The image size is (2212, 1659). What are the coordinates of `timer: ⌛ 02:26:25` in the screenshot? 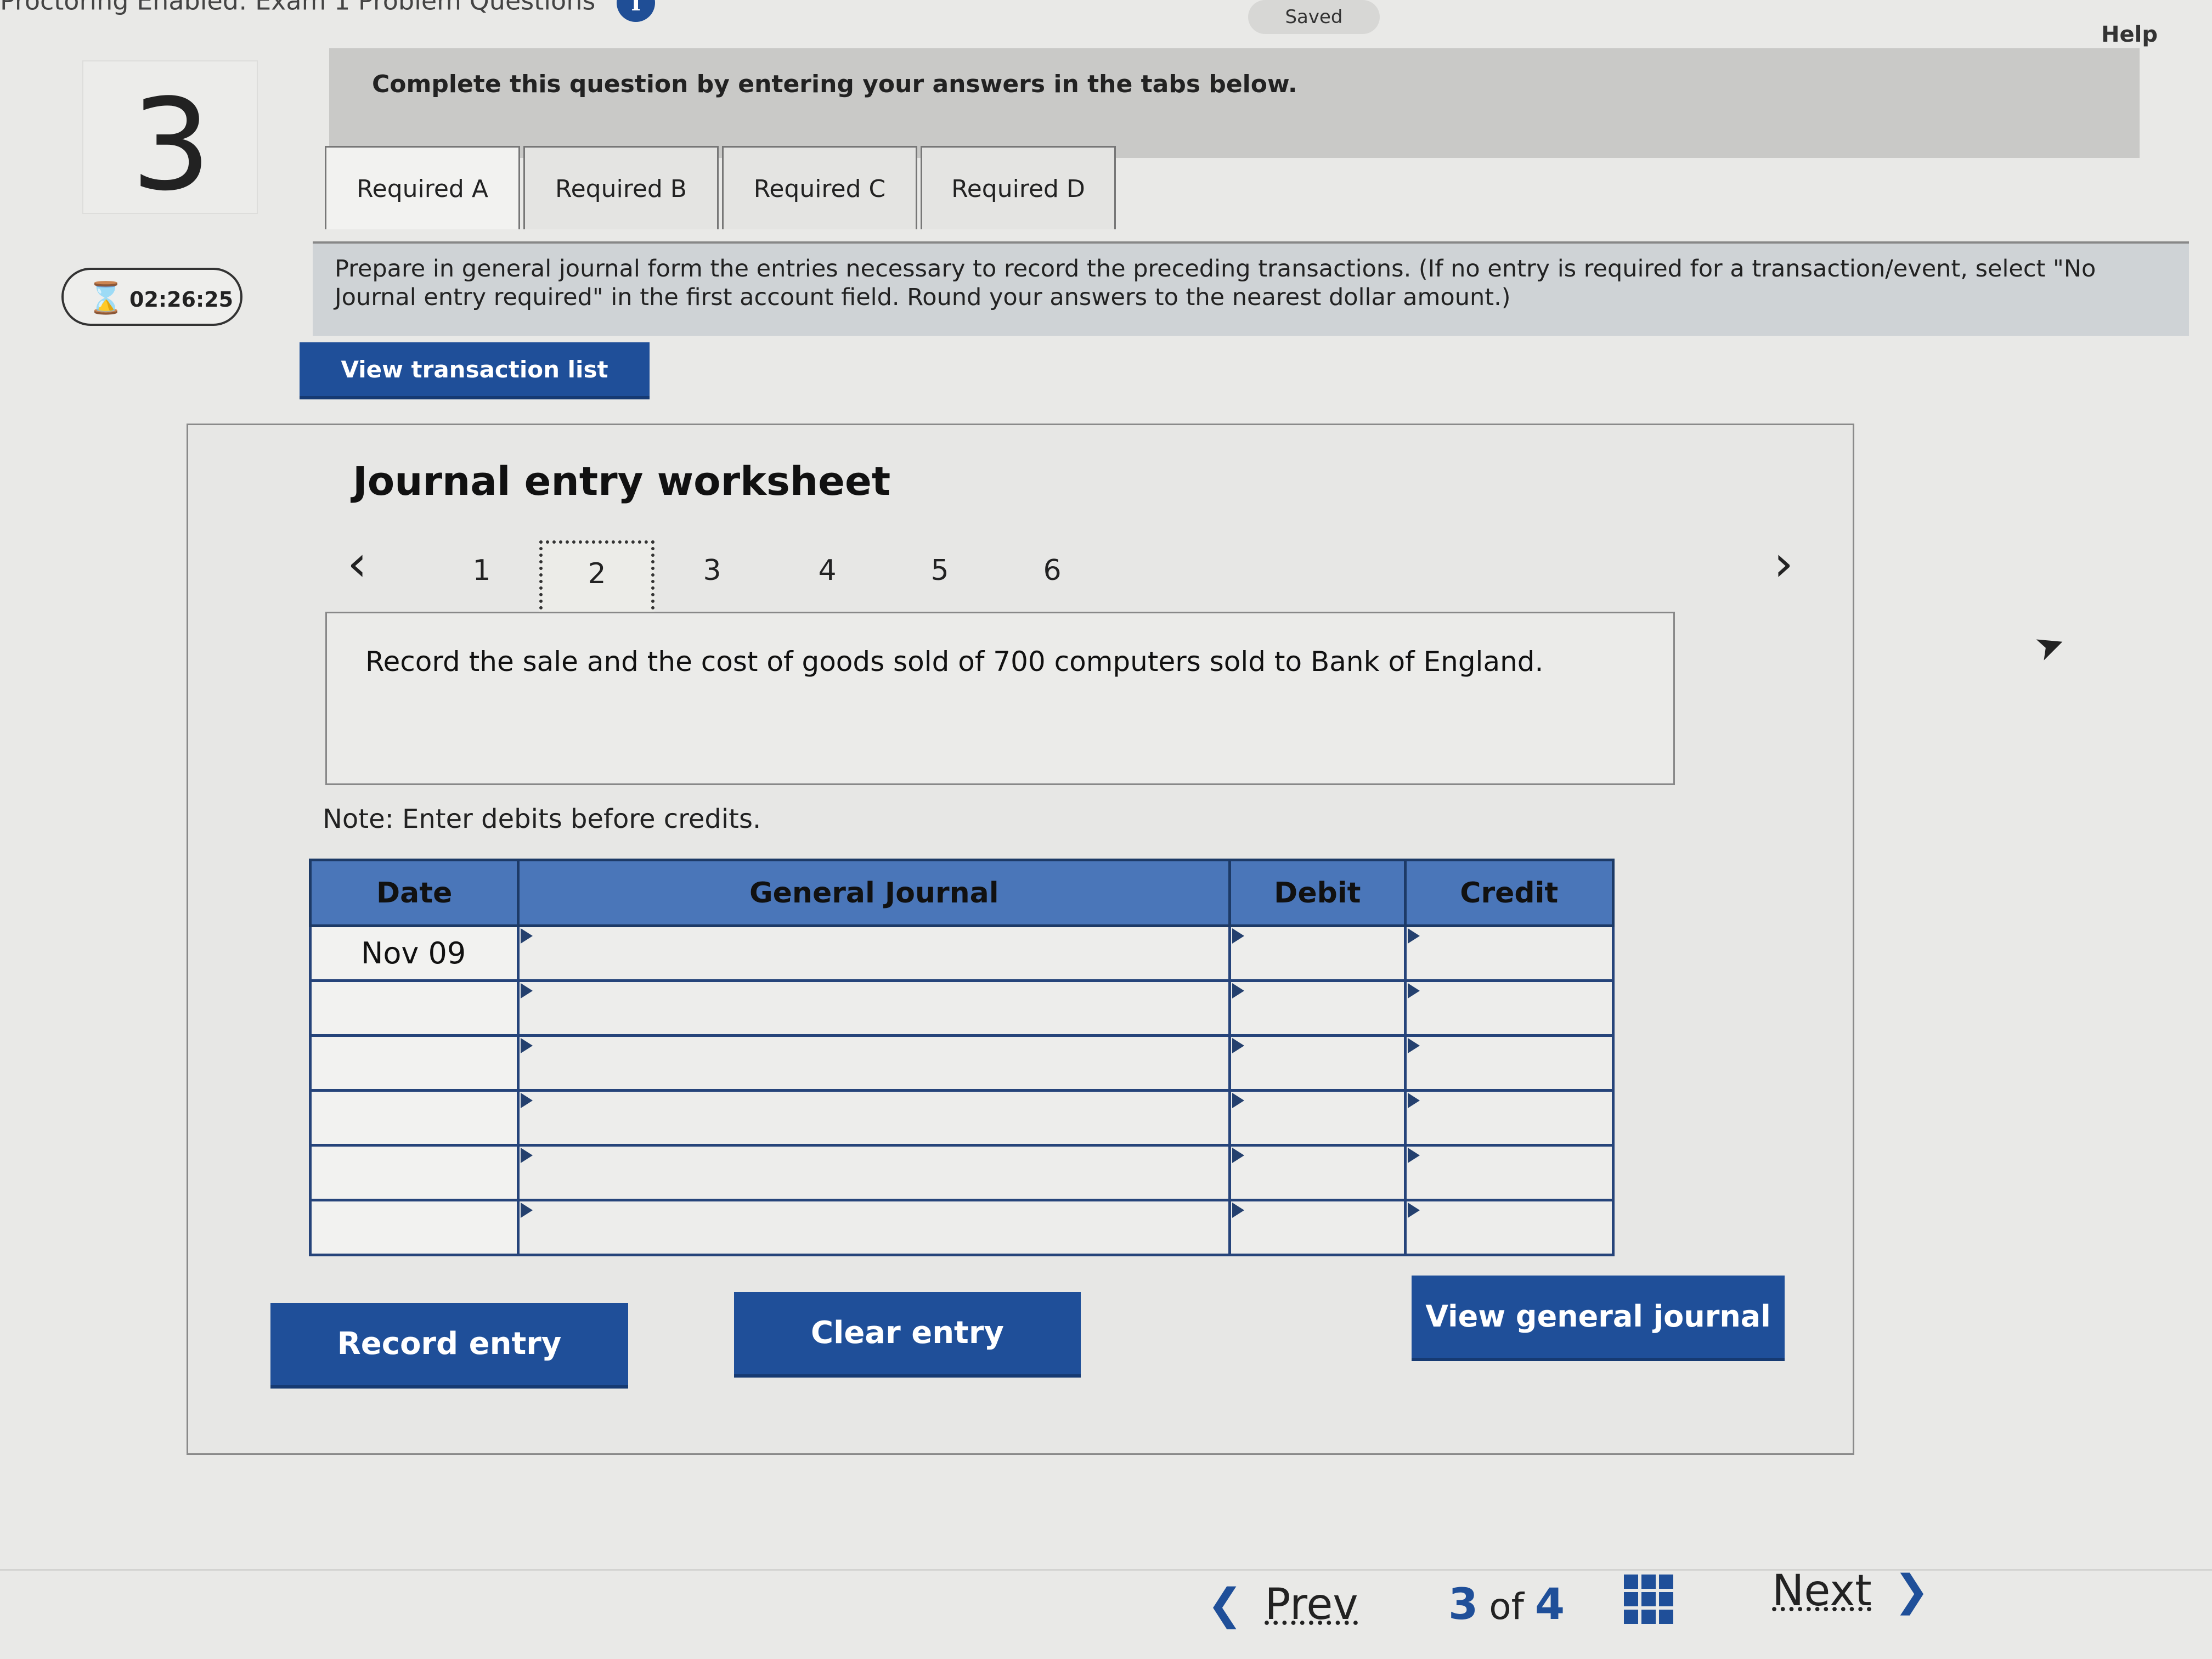 It's located at (152, 297).